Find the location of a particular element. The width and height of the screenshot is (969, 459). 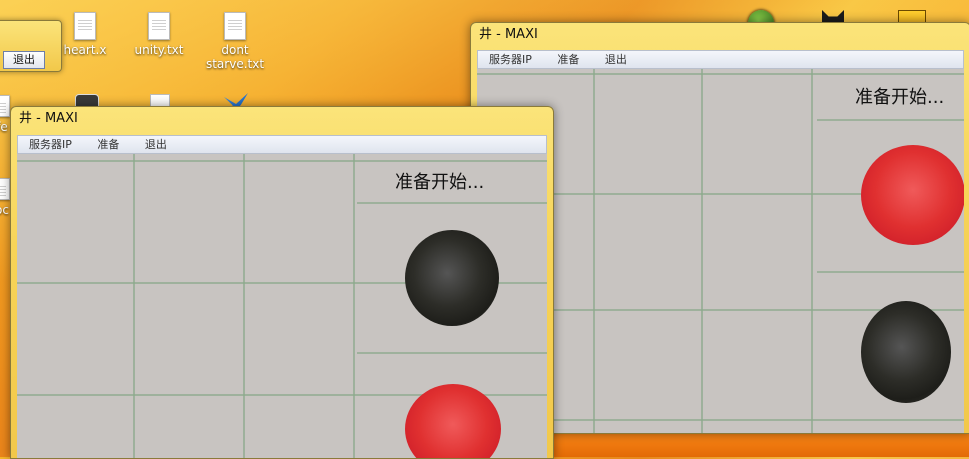

desktop-icon-label: dont starve.txt is located at coordinates (235, 57).